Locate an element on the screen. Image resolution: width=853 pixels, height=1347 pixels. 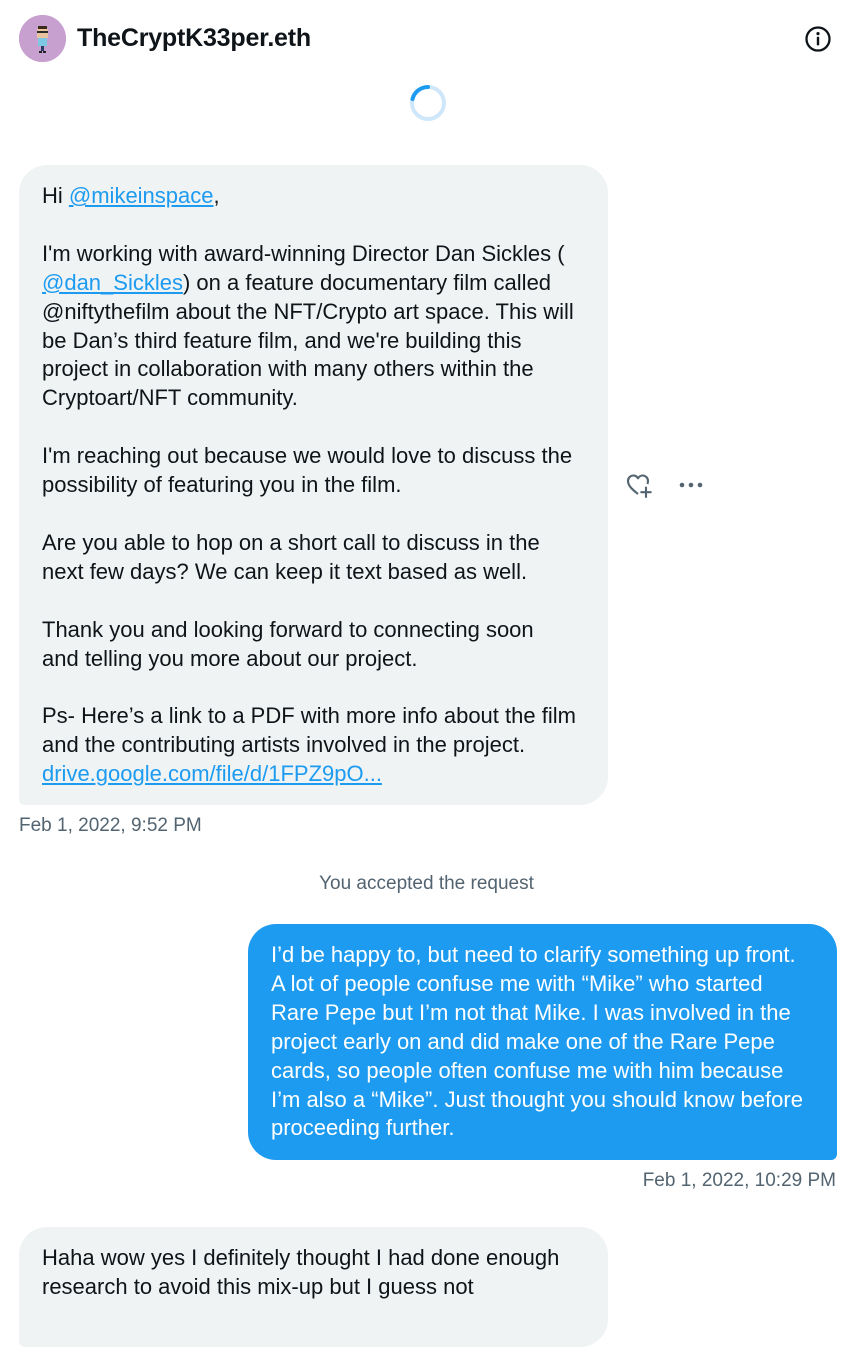
pixel-character-icon is located at coordinates (42, 38).